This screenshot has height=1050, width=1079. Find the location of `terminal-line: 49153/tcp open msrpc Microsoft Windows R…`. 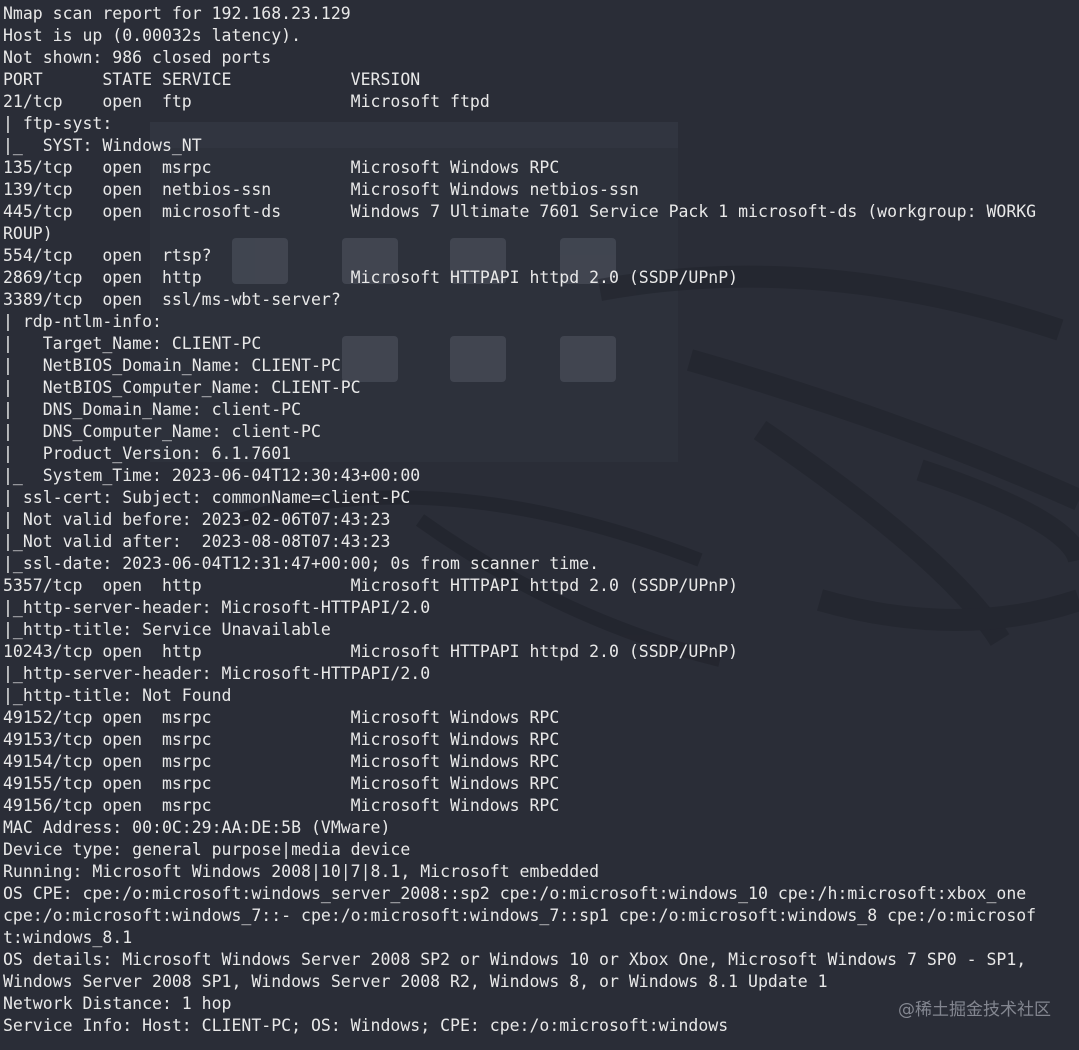

terminal-line: 49153/tcp open msrpc Microsoft Windows R… is located at coordinates (281, 739).